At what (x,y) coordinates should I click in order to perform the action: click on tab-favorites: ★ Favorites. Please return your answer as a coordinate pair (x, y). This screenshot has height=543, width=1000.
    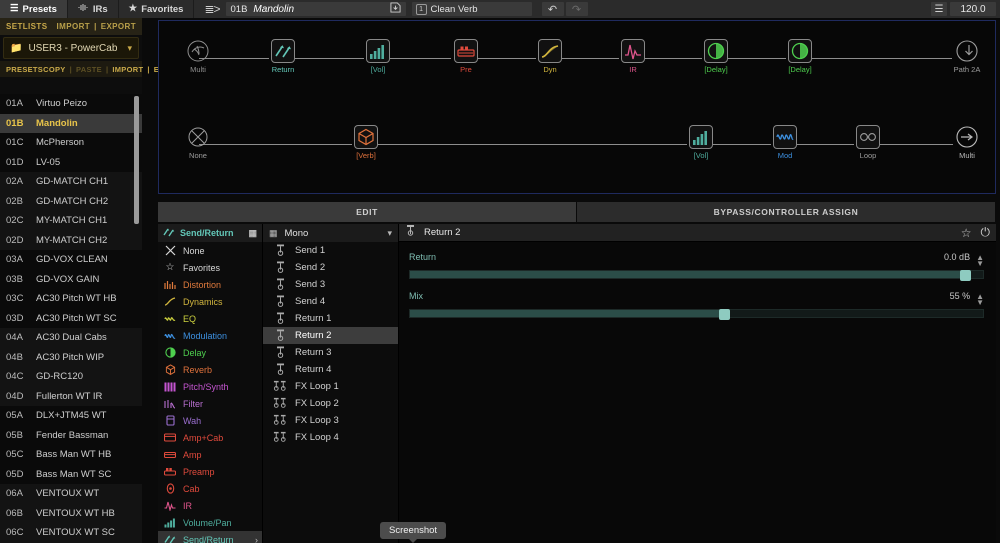
    Looking at the image, I should click on (156, 9).